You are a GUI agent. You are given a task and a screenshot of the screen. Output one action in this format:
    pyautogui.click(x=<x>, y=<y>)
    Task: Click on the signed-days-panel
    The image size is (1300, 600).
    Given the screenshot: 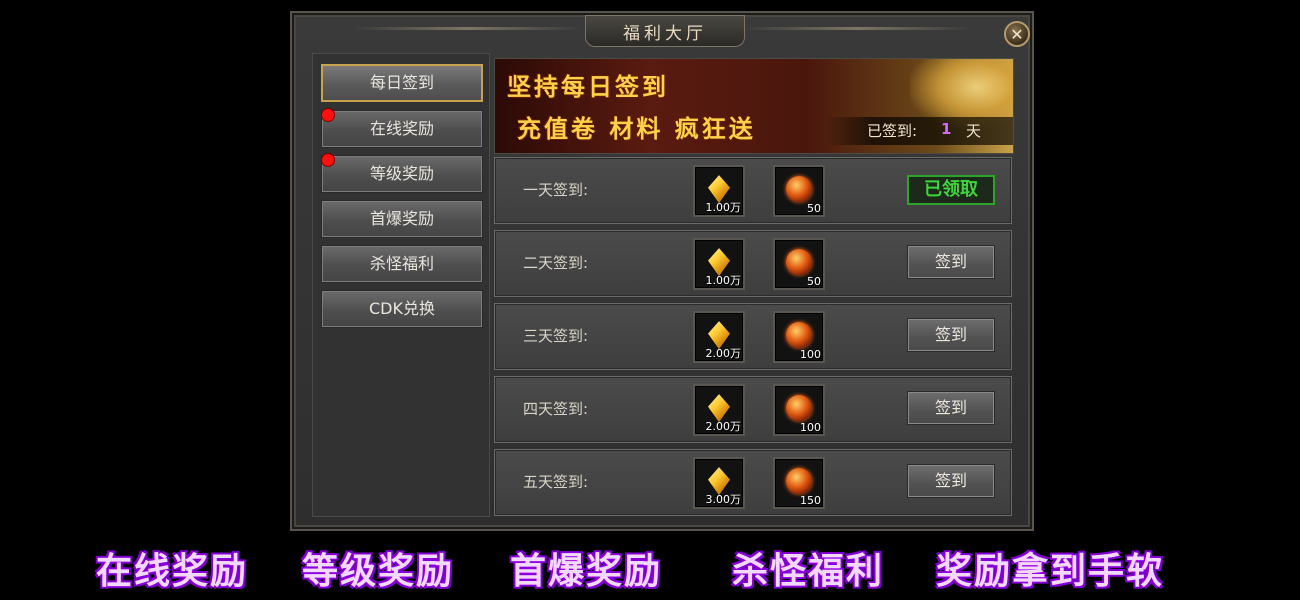 What is the action you would take?
    pyautogui.click(x=919, y=131)
    